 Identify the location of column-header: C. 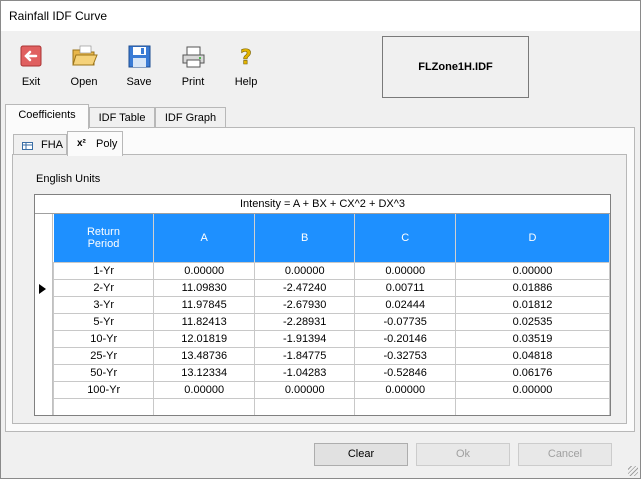
(405, 238).